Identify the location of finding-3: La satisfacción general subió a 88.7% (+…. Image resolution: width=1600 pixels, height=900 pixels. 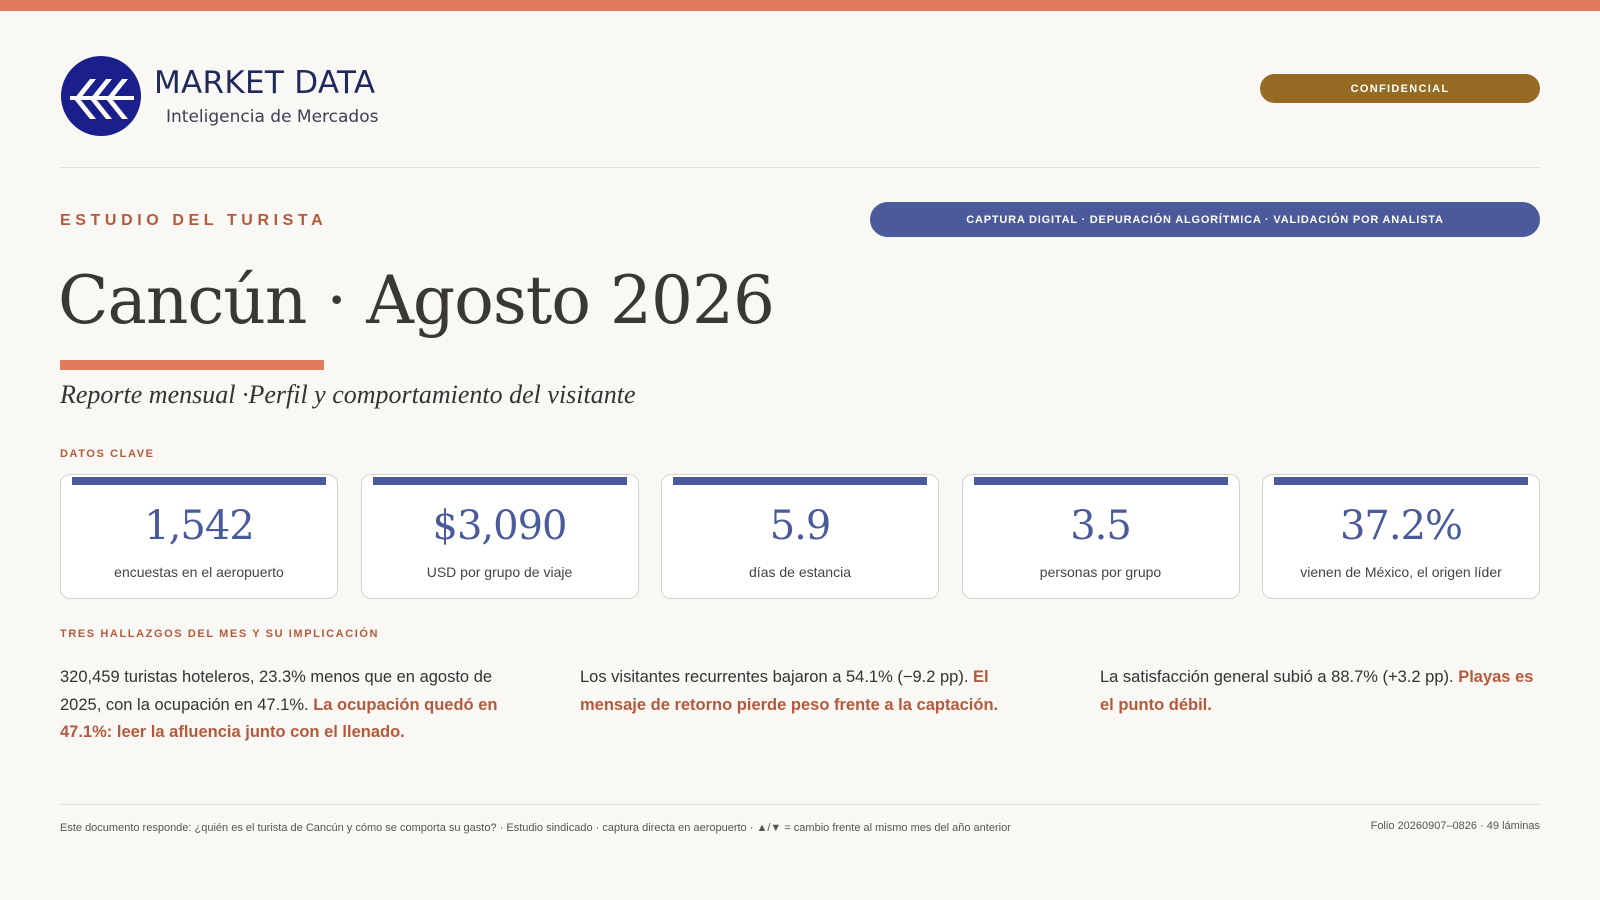
(1320, 705).